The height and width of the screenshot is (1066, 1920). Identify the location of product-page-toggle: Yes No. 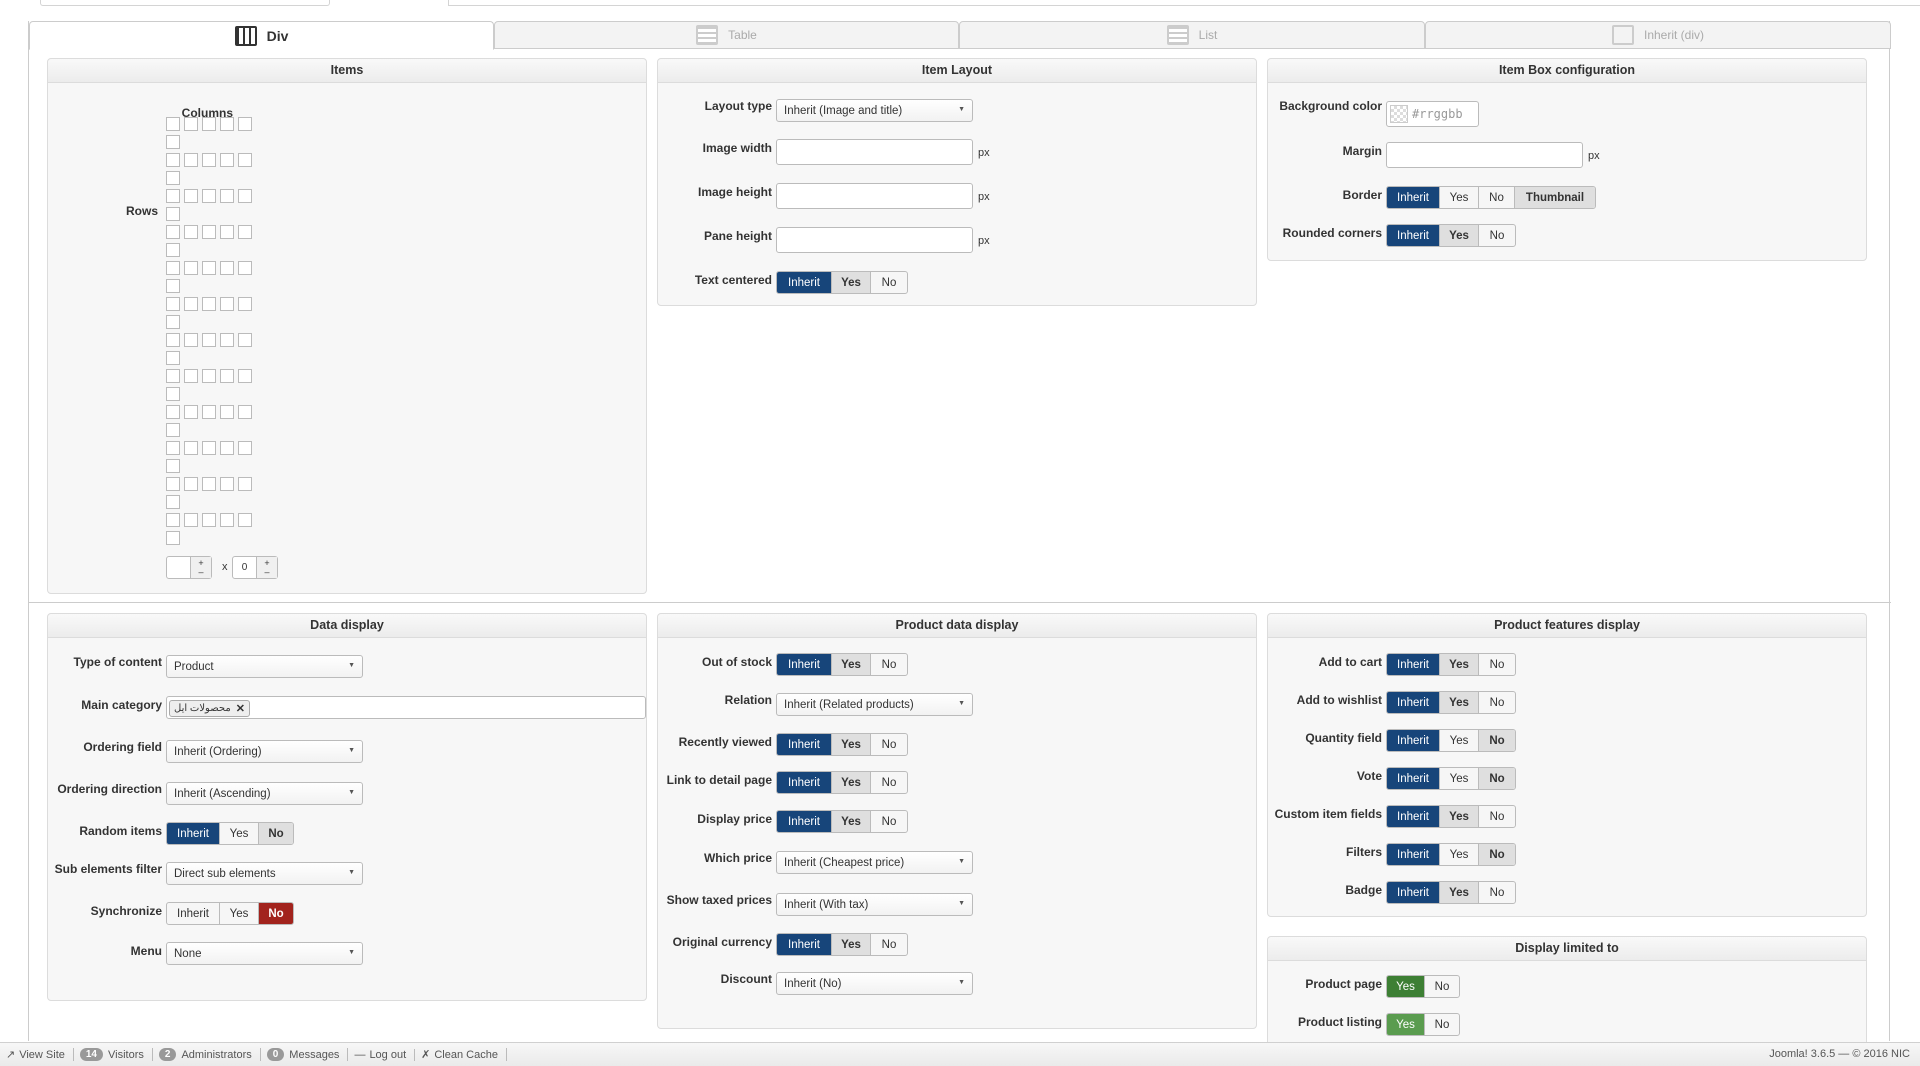
(1423, 986).